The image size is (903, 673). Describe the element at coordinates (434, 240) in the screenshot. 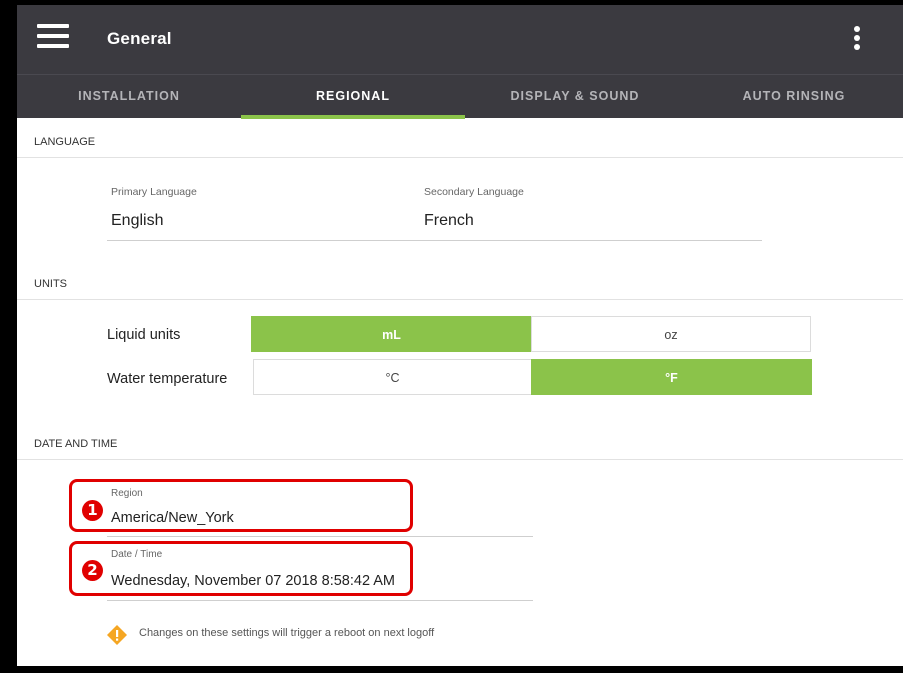

I see `language-field-underline` at that location.